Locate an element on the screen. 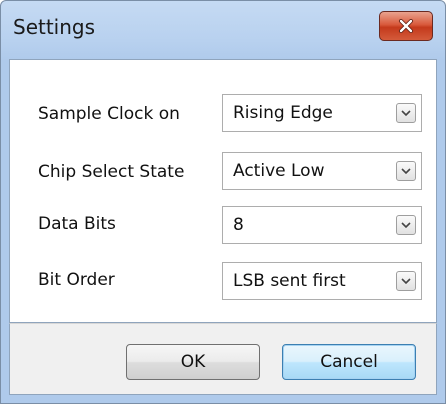 This screenshot has height=406, width=448. bit-order-select: LSB sent first is located at coordinates (322, 281).